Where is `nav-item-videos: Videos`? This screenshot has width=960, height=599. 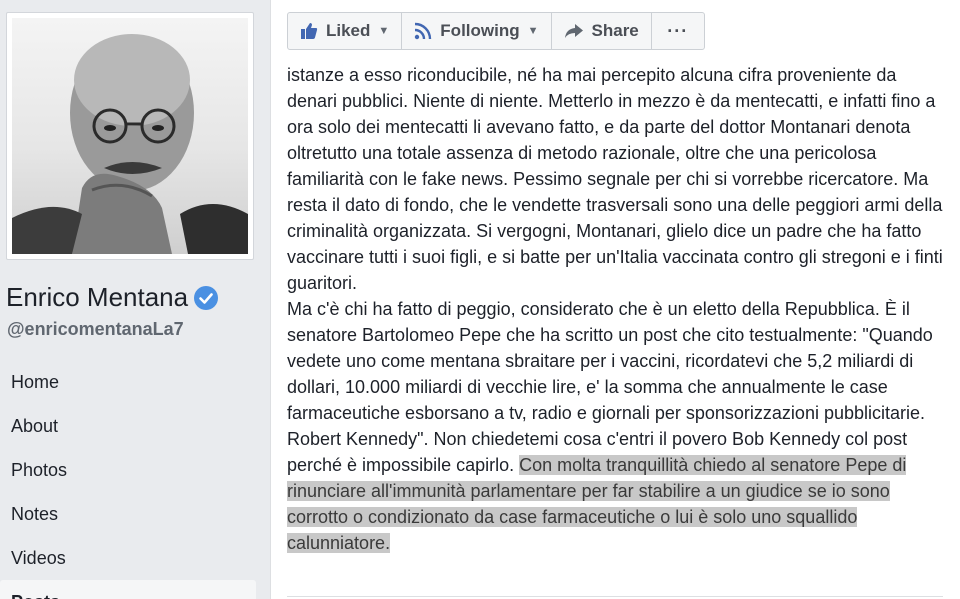
nav-item-videos: Videos is located at coordinates (128, 558).